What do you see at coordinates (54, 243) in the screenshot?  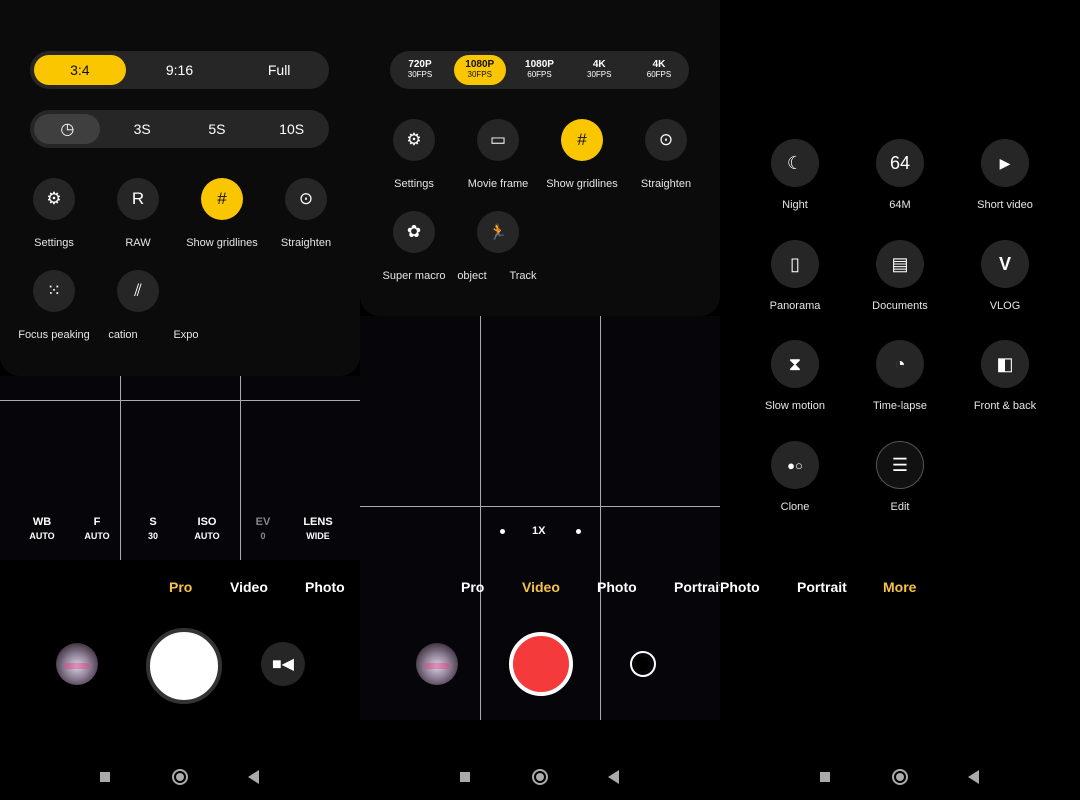 I see `tool-label: Settings` at bounding box center [54, 243].